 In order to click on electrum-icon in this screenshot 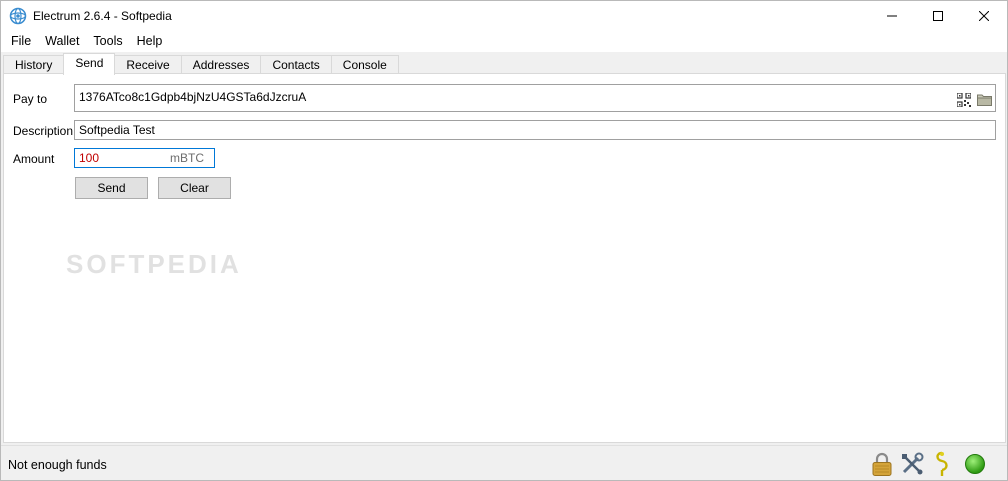, I will do `click(18, 16)`.